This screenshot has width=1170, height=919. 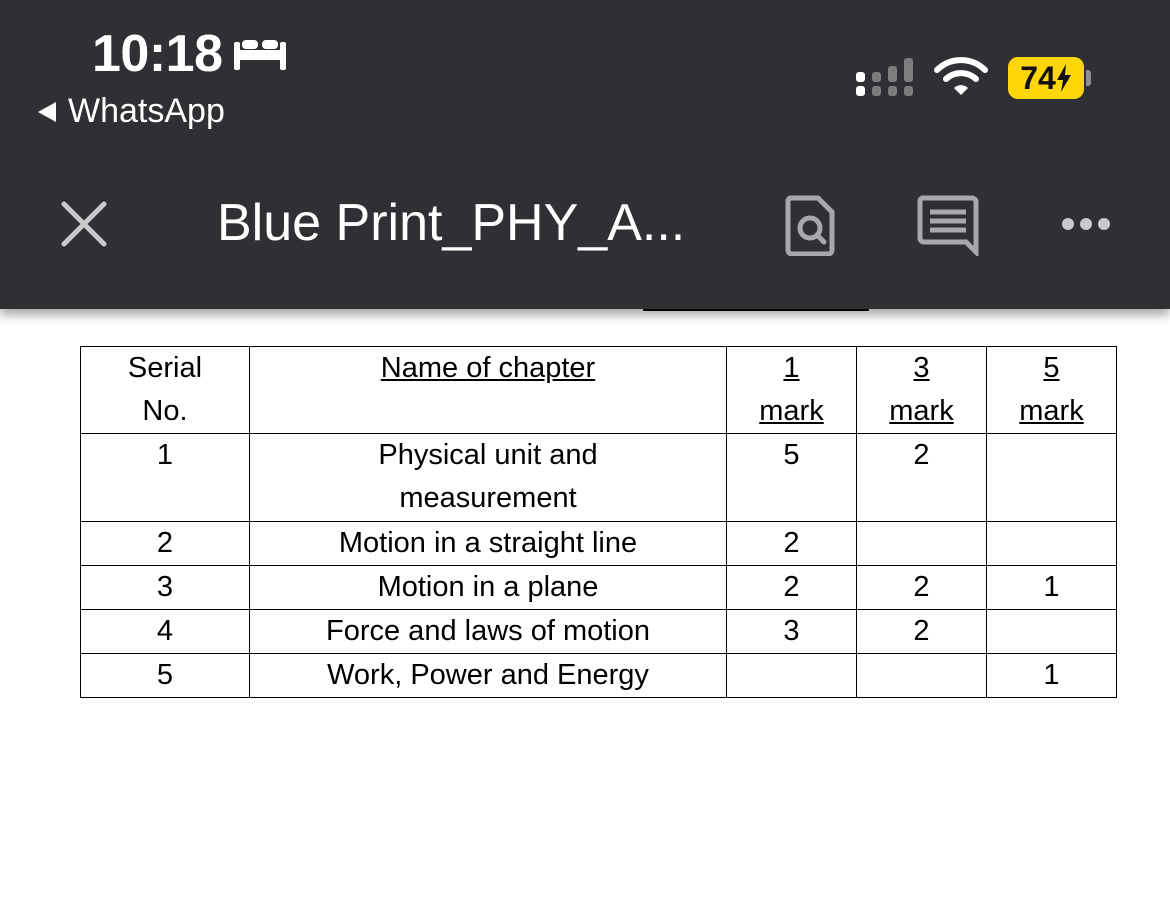 What do you see at coordinates (1086, 224) in the screenshot?
I see `more-options-icon` at bounding box center [1086, 224].